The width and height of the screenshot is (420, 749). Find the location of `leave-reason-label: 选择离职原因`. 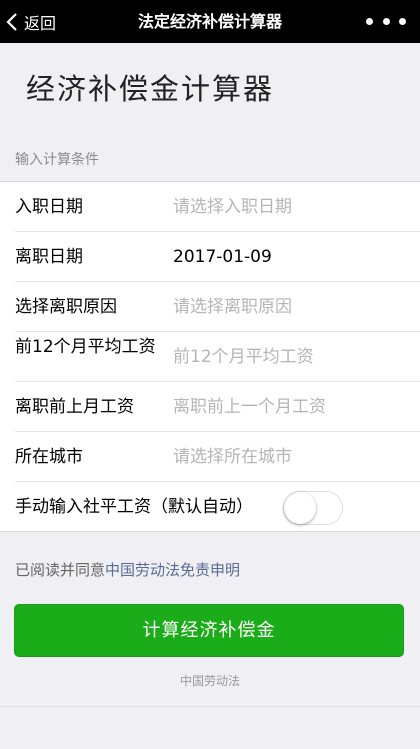

leave-reason-label: 选择离职原因 is located at coordinates (66, 307).